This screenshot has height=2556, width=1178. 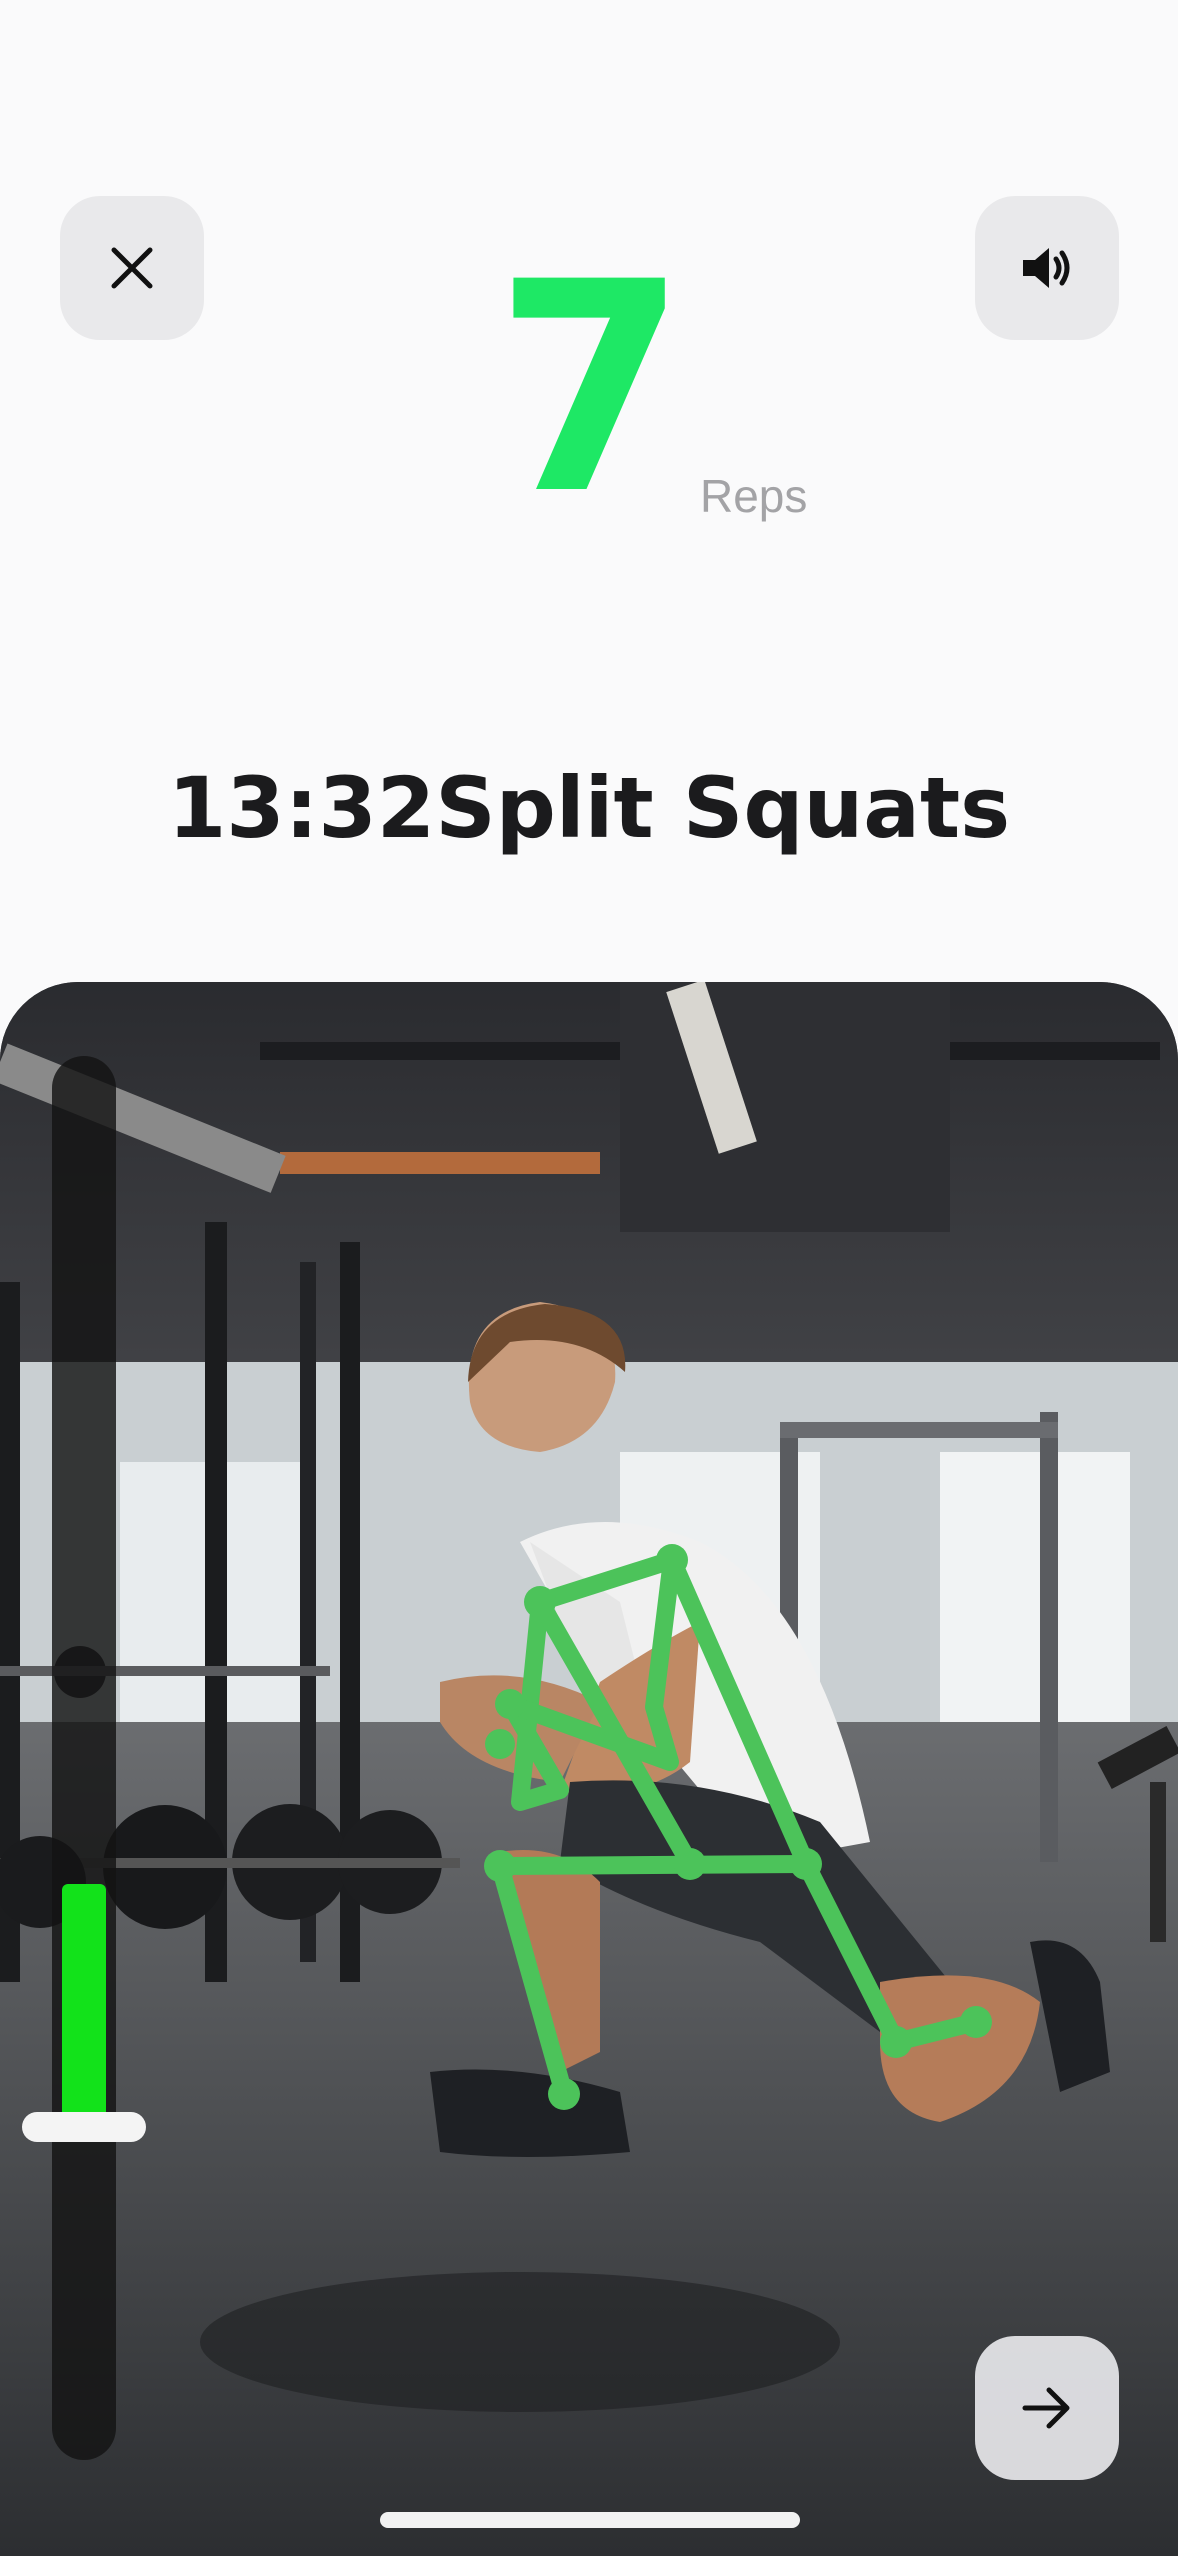 I want to click on home-indicator, so click(x=590, y=2520).